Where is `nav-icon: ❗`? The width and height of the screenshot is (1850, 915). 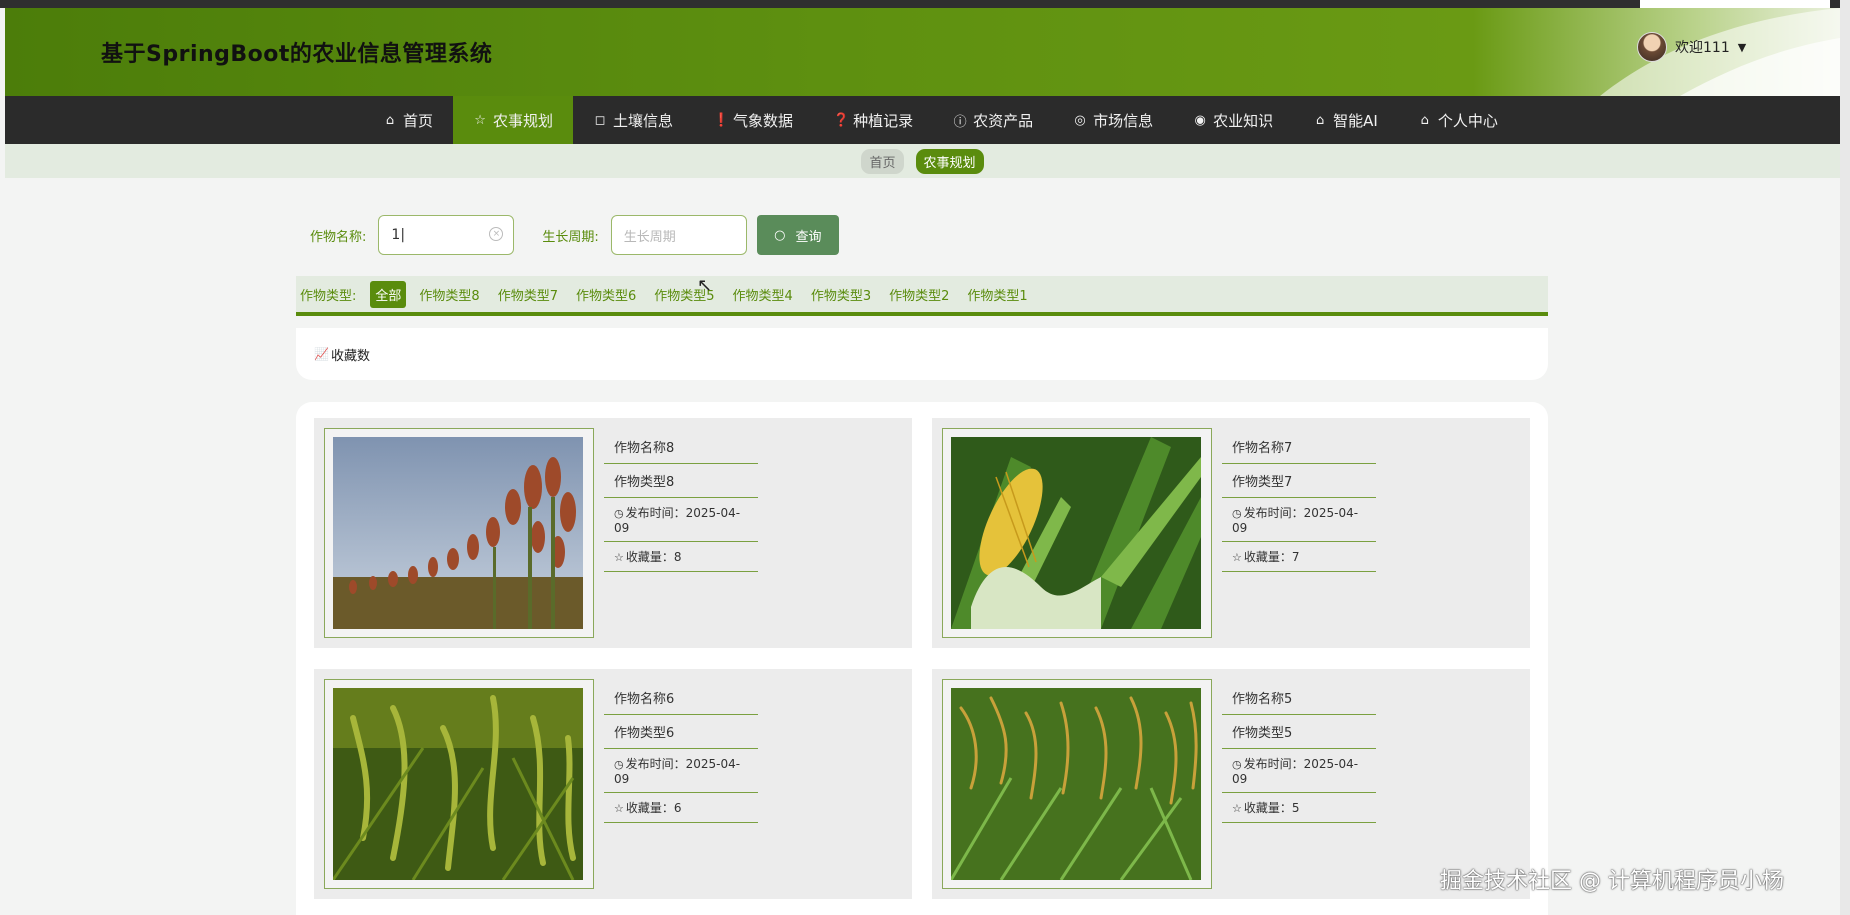 nav-icon: ❗ is located at coordinates (721, 120).